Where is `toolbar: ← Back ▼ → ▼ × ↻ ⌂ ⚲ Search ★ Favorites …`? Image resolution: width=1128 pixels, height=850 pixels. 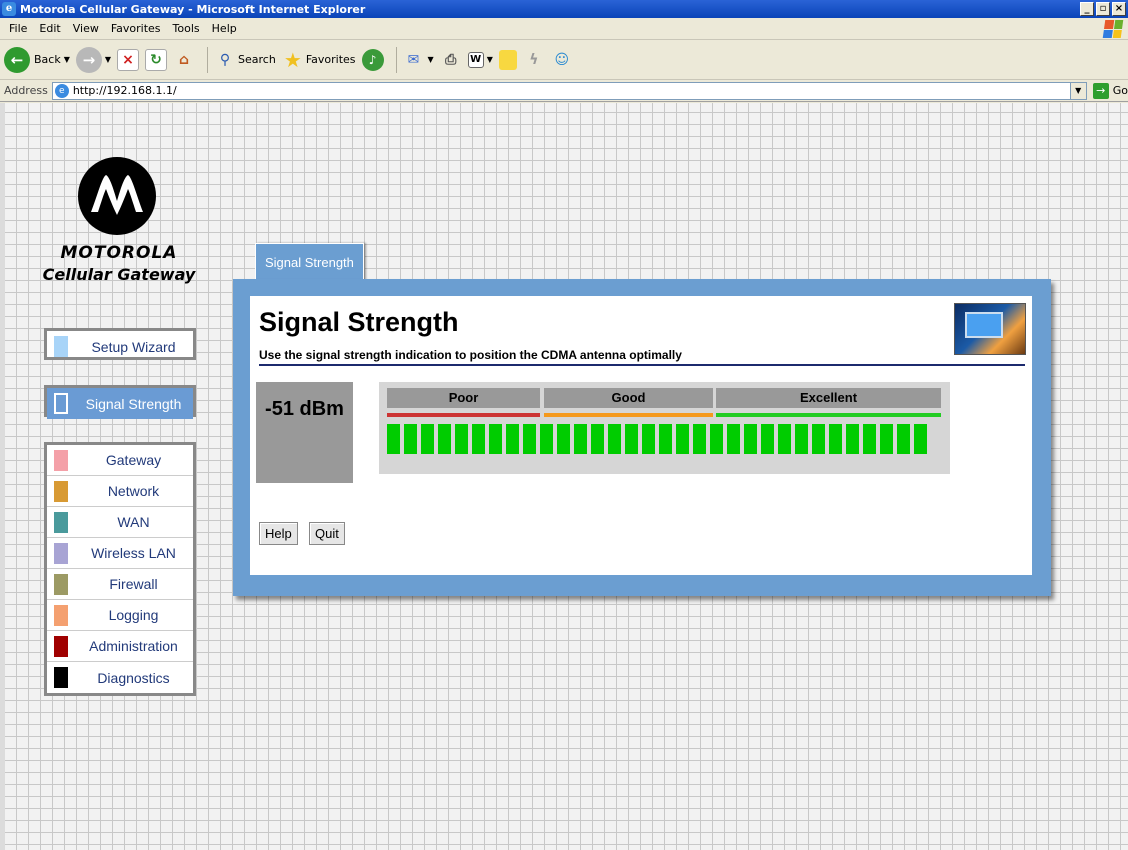
toolbar: ← Back ▼ → ▼ × ↻ ⌂ ⚲ Search ★ Favorites … is located at coordinates (564, 60).